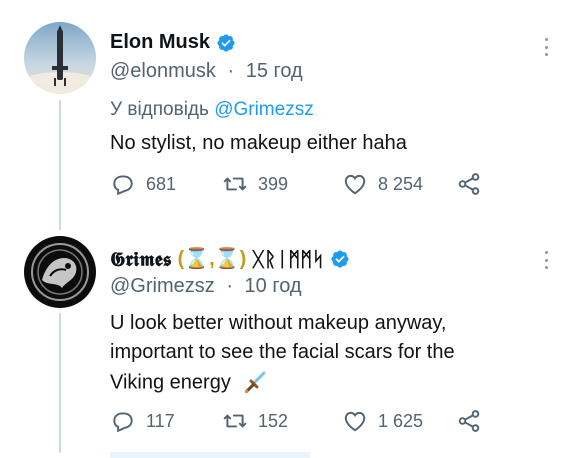  I want to click on like-count: 1 625, so click(401, 420).